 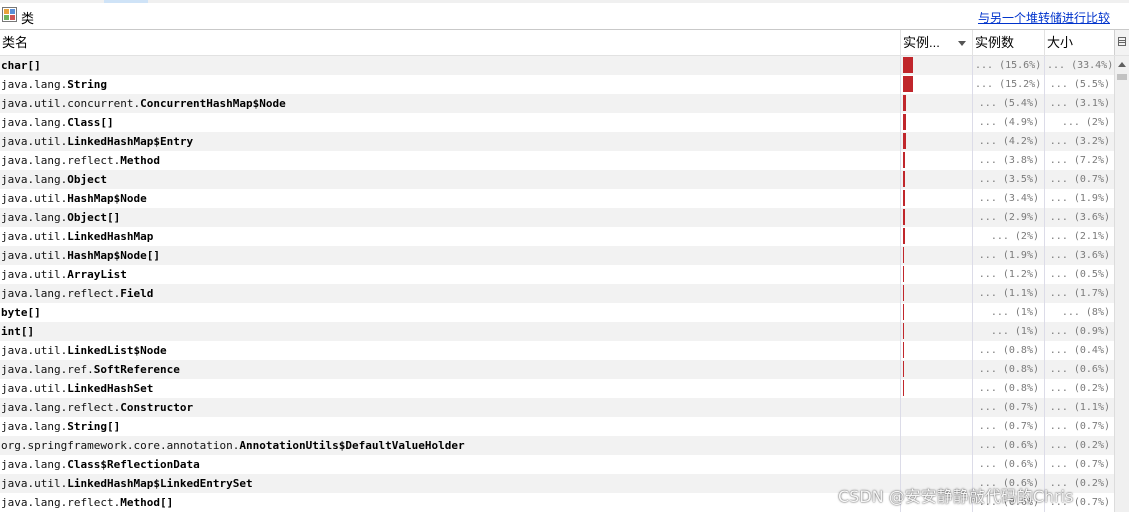 What do you see at coordinates (21, 65) in the screenshot?
I see `class-simple-name: char[]` at bounding box center [21, 65].